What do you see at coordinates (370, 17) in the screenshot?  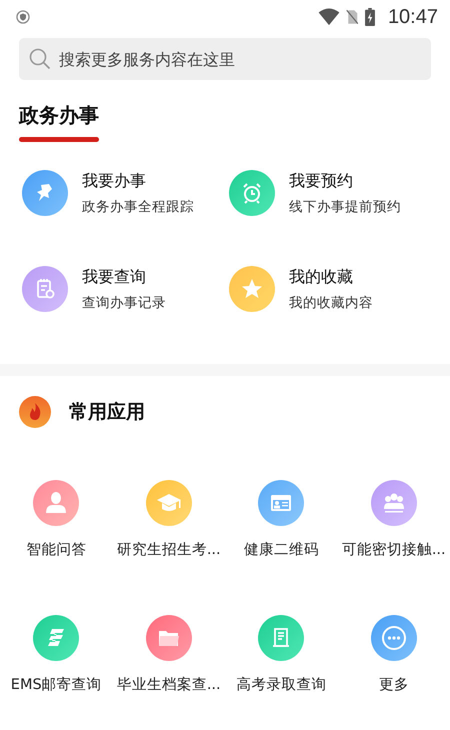 I see `battery-charging-icon` at bounding box center [370, 17].